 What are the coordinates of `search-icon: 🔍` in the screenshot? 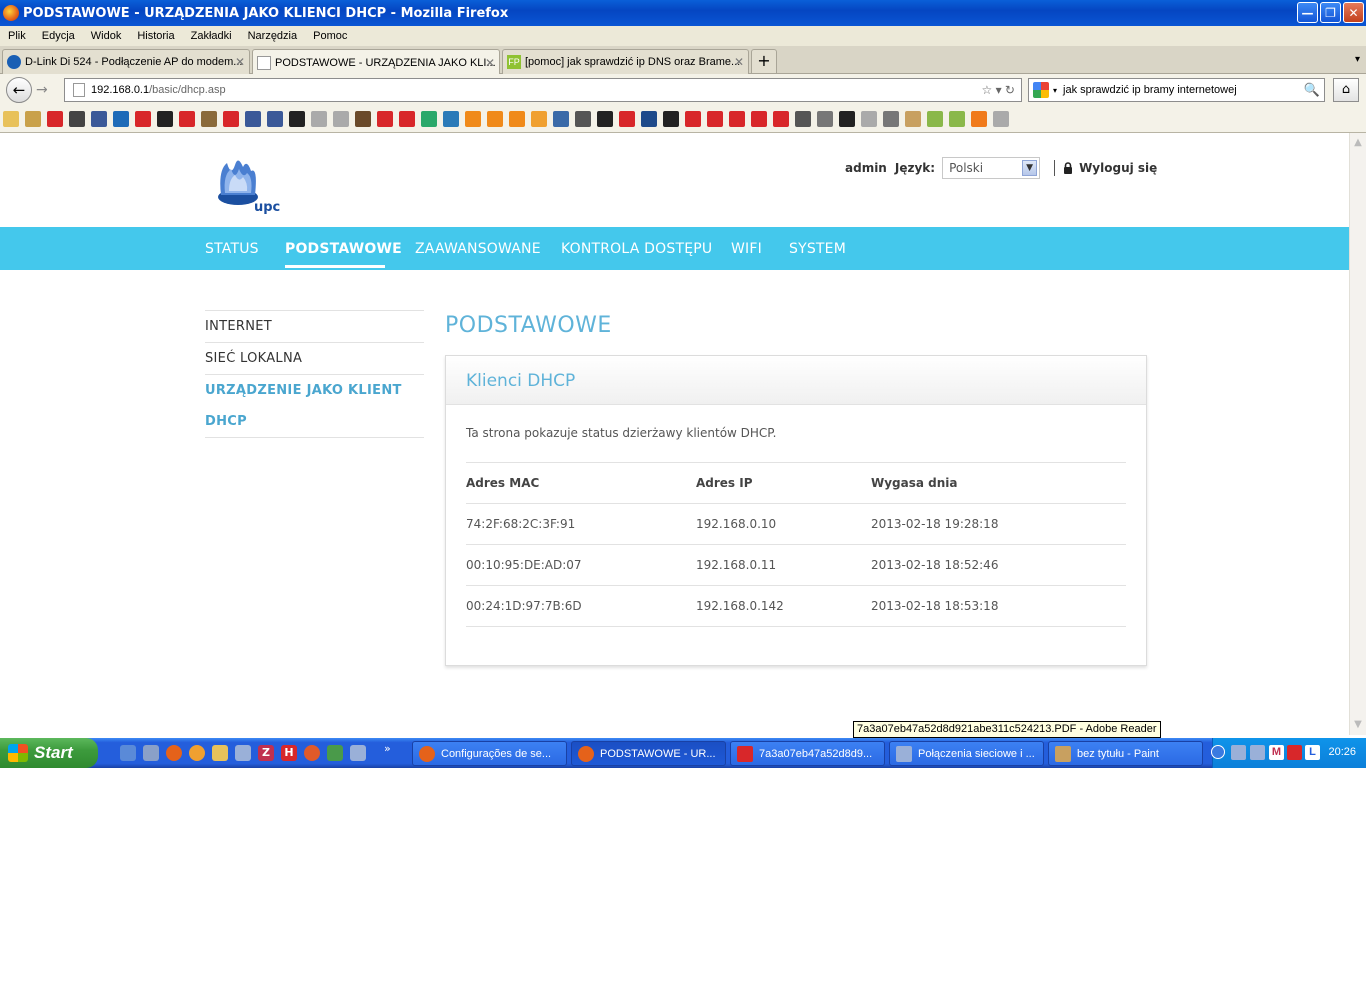 It's located at (1312, 90).